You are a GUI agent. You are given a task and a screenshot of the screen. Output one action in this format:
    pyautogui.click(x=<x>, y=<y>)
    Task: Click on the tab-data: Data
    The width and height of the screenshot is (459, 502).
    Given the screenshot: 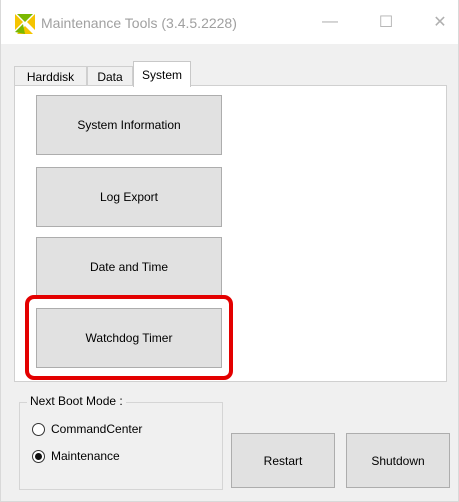 What is the action you would take?
    pyautogui.click(x=110, y=76)
    